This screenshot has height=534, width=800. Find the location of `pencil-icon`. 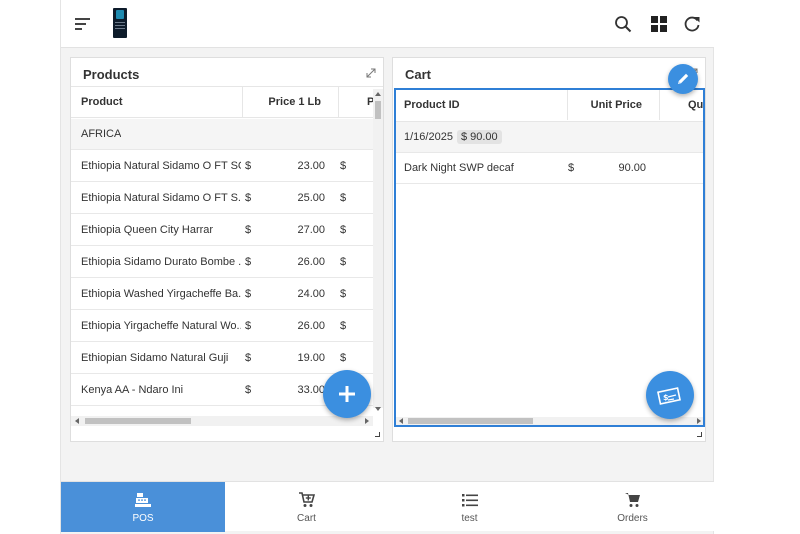

pencil-icon is located at coordinates (683, 78).